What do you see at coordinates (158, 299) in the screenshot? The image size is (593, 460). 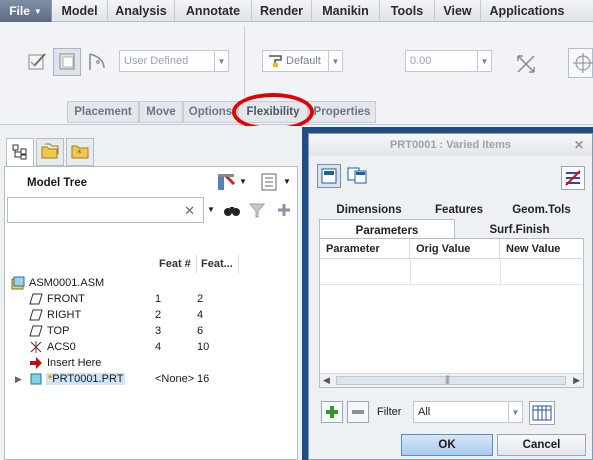 I see `feat-num-cell: 1` at bounding box center [158, 299].